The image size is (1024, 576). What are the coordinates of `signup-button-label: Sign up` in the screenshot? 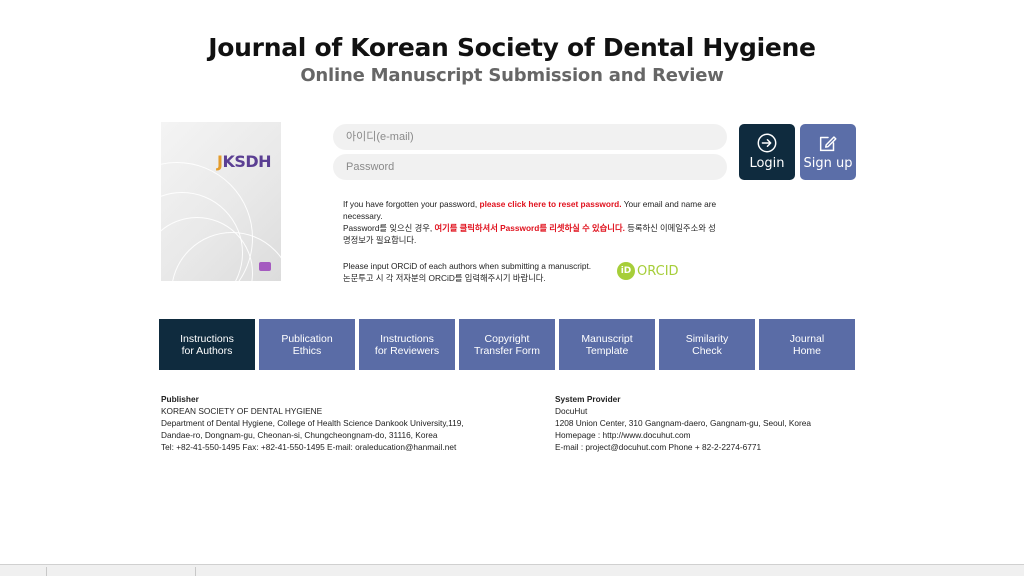 It's located at (828, 163).